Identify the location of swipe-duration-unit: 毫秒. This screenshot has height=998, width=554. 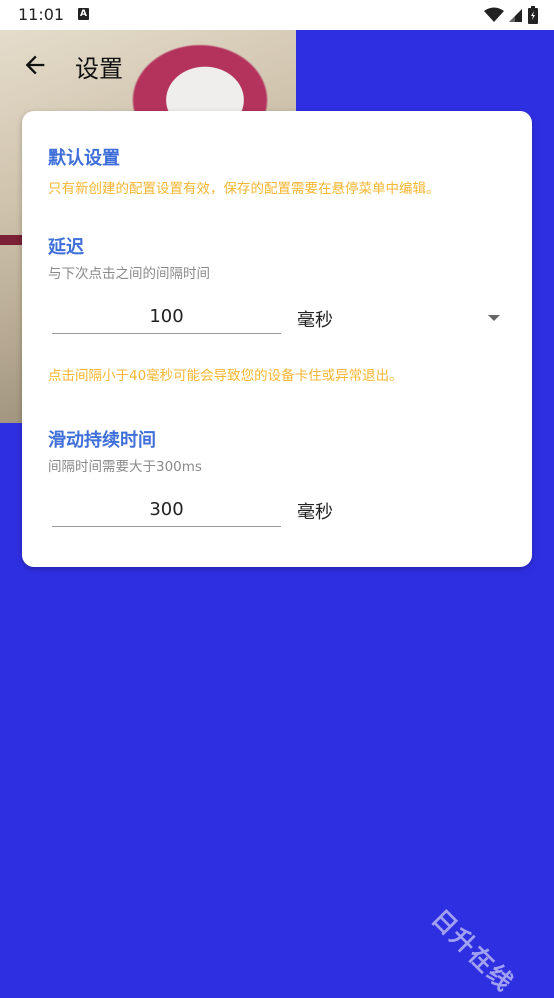
(315, 512).